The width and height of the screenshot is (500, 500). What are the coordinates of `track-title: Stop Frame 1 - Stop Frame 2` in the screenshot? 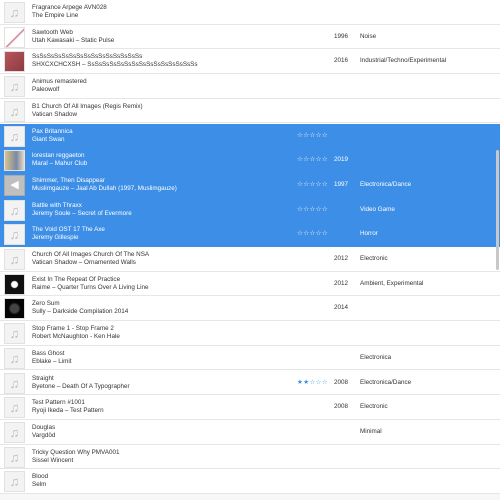 It's located at (73, 329).